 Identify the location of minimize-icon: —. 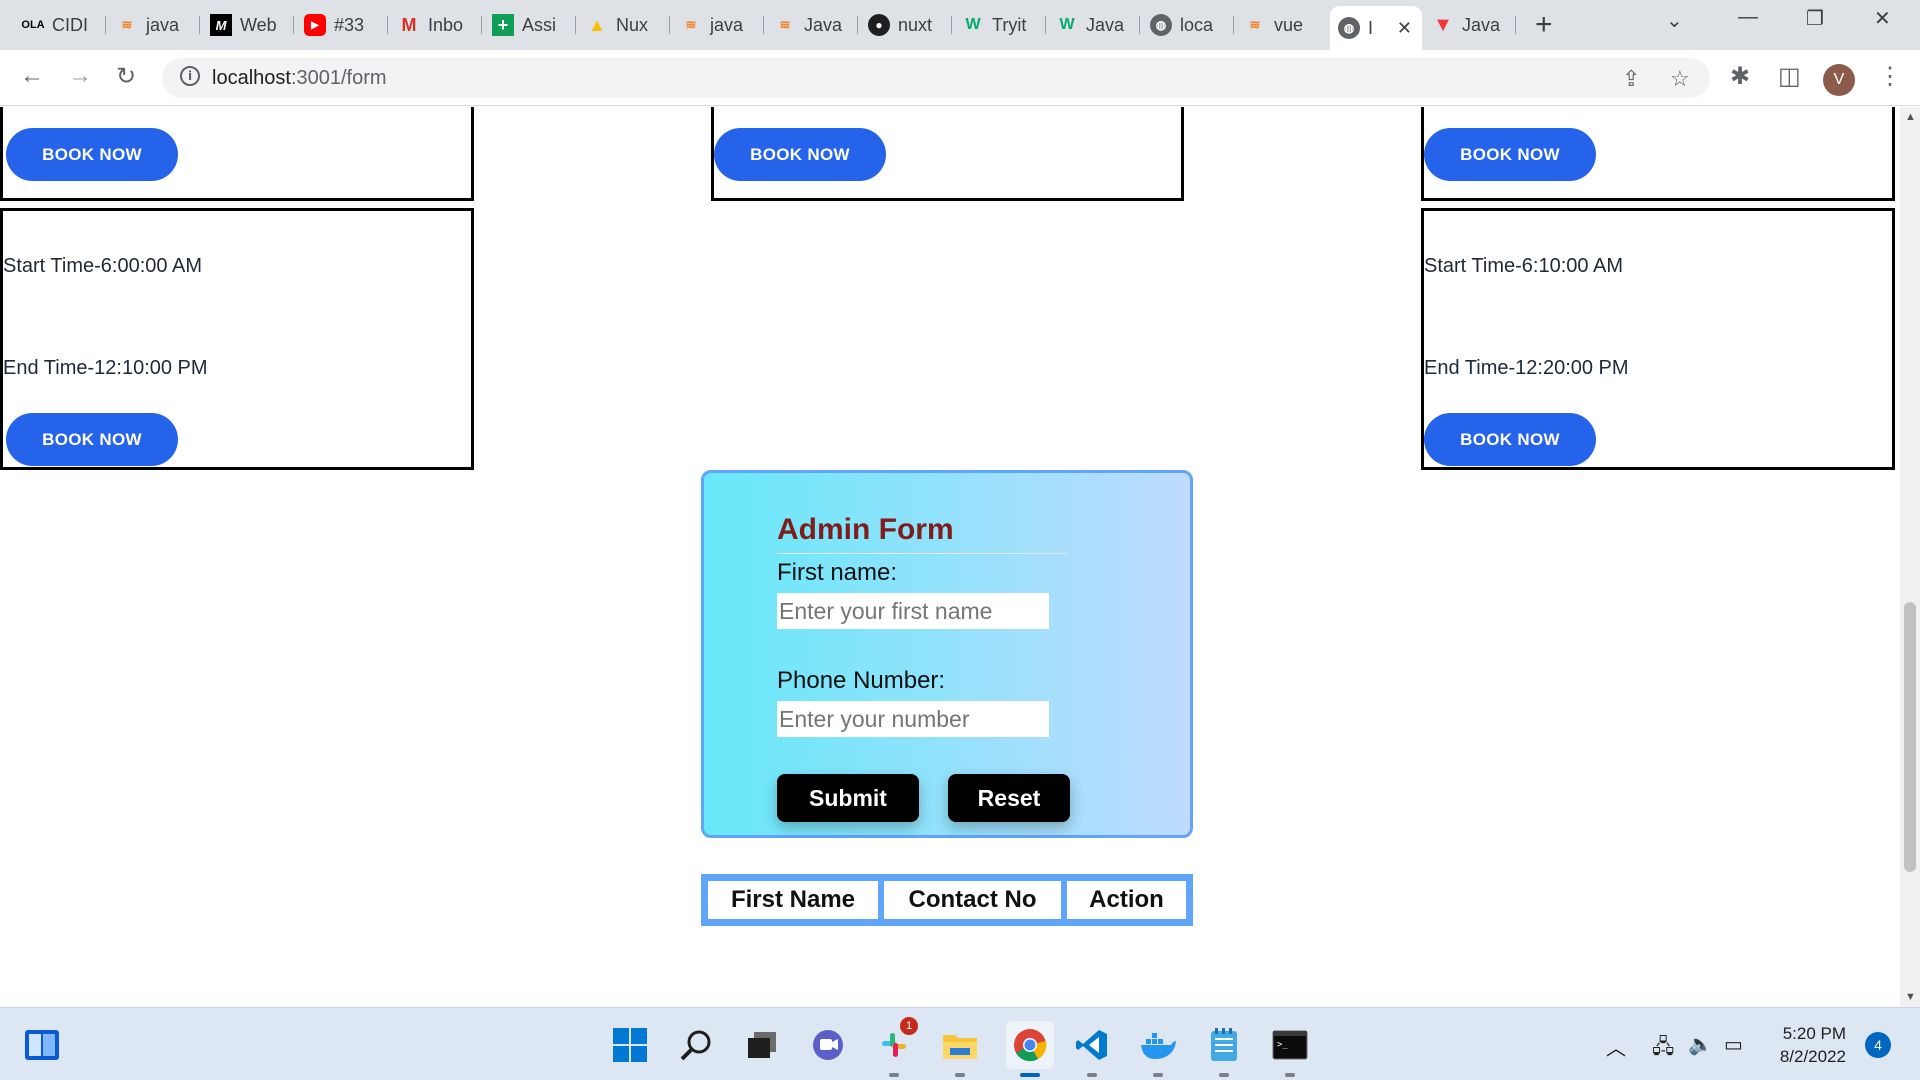
(1748, 17).